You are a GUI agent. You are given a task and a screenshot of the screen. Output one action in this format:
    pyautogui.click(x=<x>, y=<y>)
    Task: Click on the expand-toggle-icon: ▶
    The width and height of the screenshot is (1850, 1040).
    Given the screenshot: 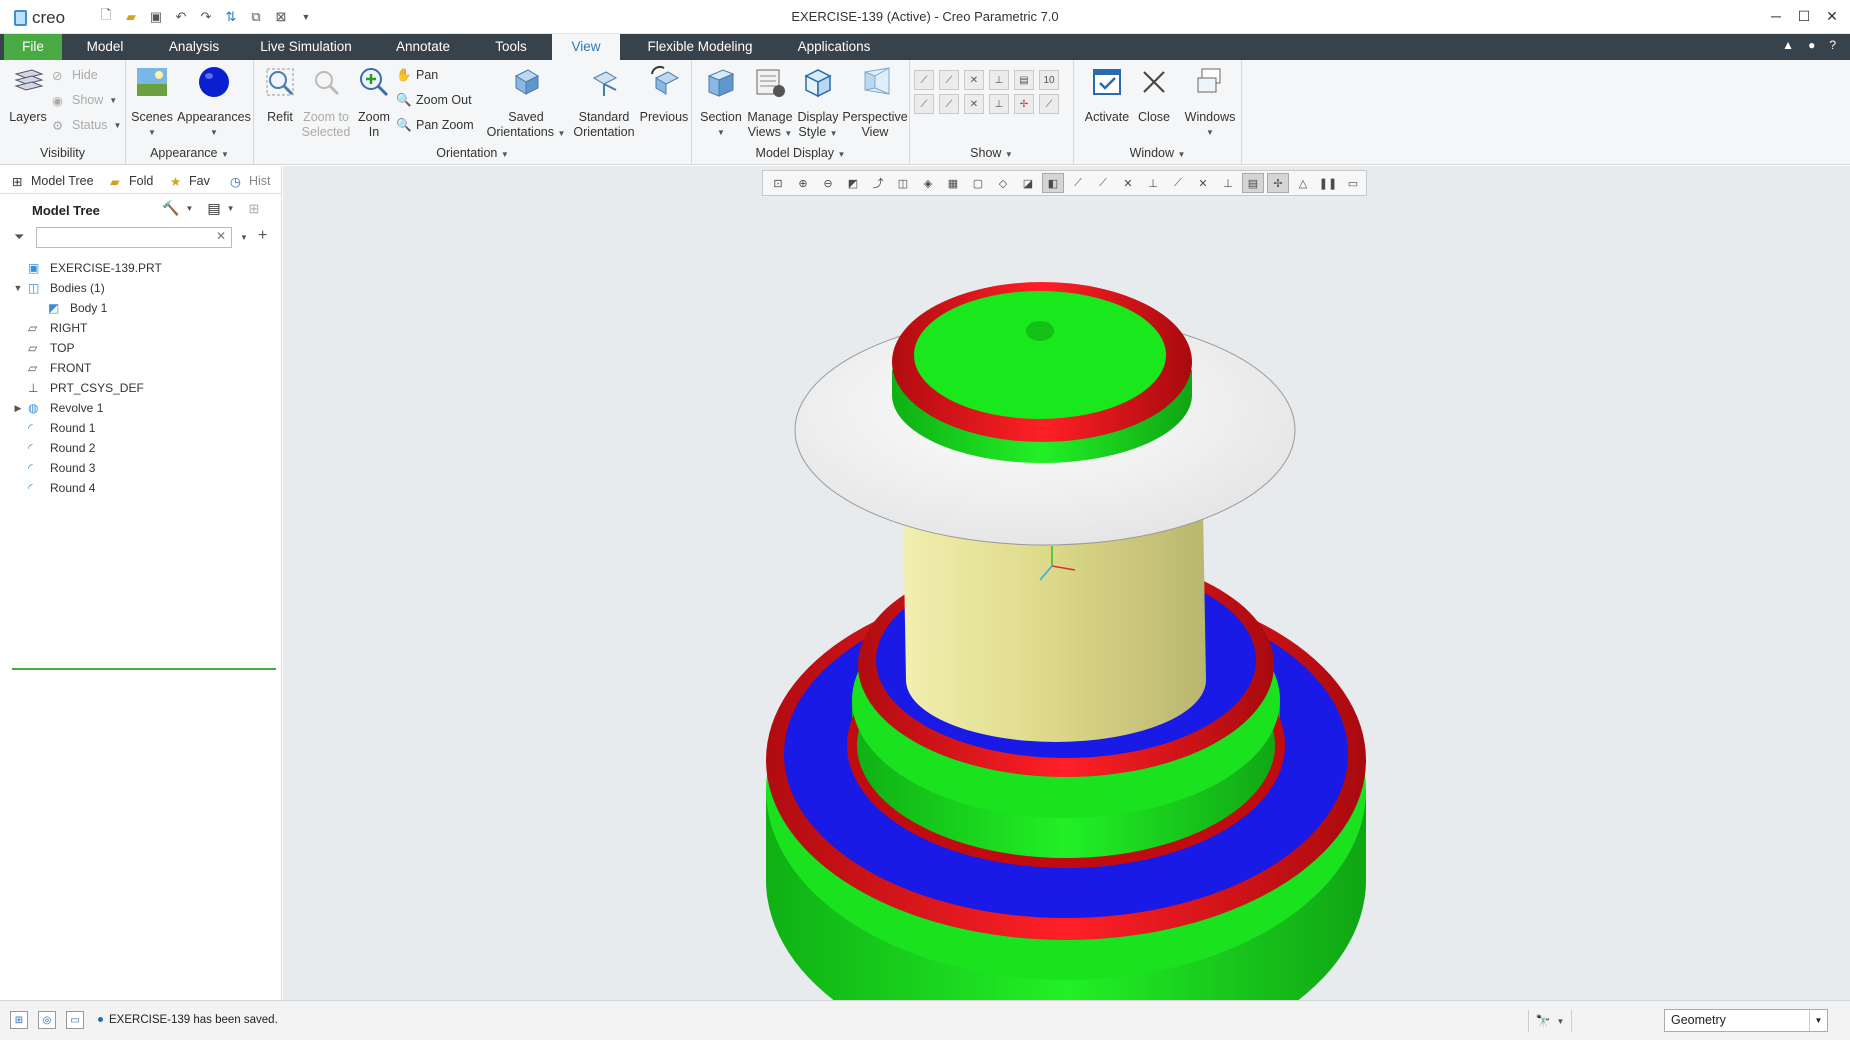 What is the action you would take?
    pyautogui.click(x=18, y=408)
    